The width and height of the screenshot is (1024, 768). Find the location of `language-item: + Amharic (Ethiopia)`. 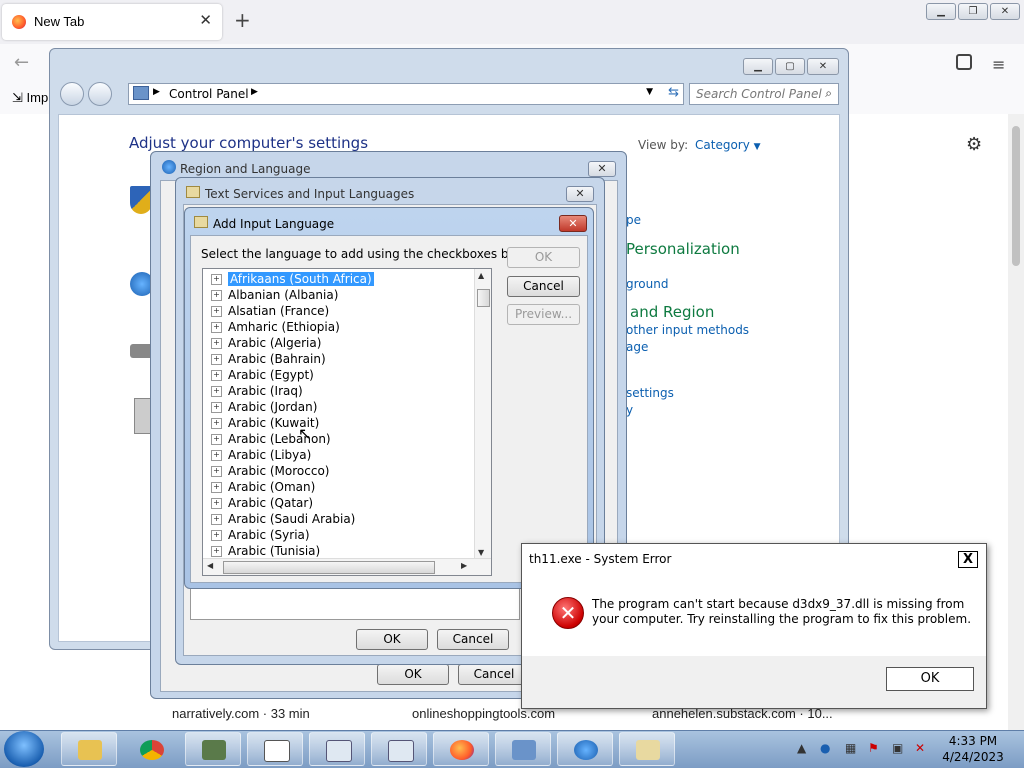

language-item: + Amharic (Ethiopia) is located at coordinates (275, 327).